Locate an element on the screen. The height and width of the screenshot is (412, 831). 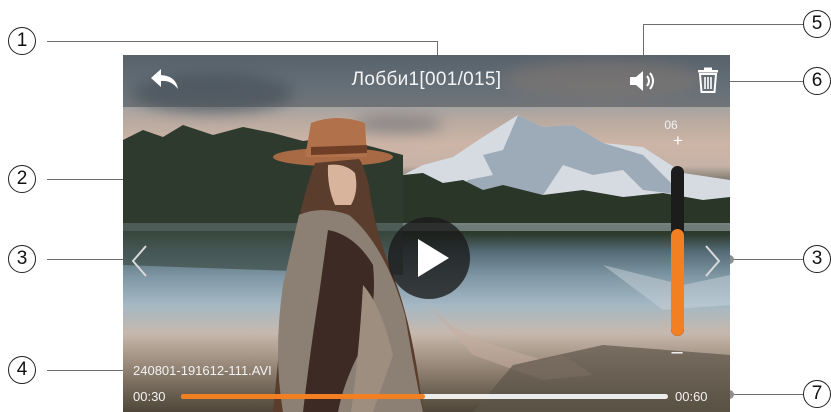
file-name: 240801-191612-111.AVI is located at coordinates (202, 370).